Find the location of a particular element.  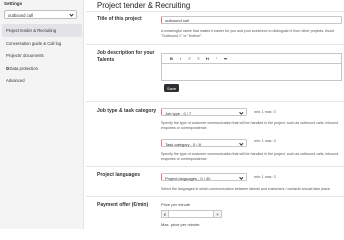

task-category-select: Task category , 0 / 8 is located at coordinates (204, 143).